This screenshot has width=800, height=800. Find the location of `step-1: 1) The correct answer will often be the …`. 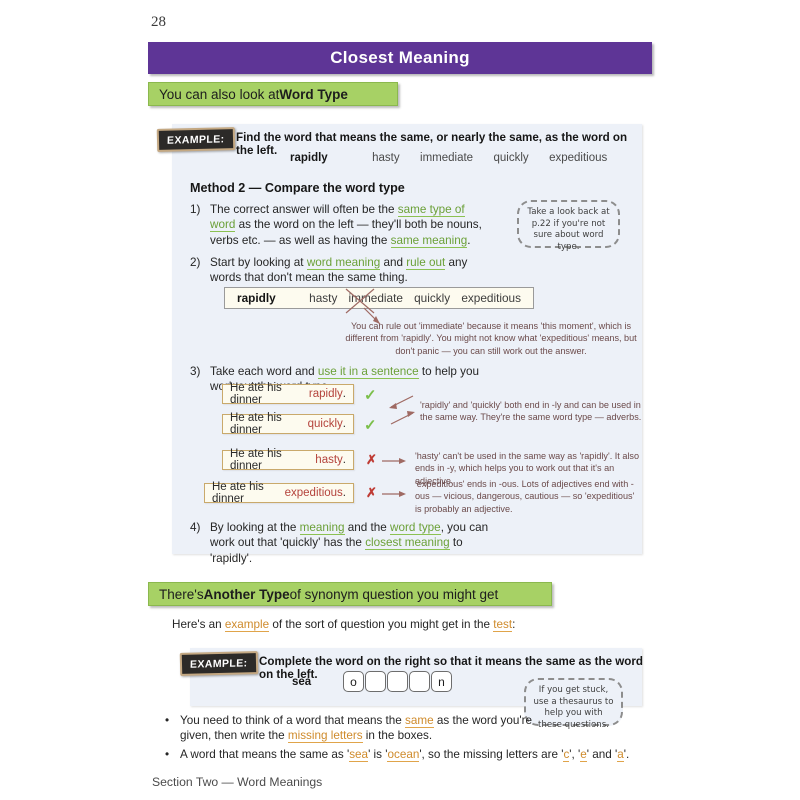

step-1: 1) The correct answer will often be the … is located at coordinates (340, 225).